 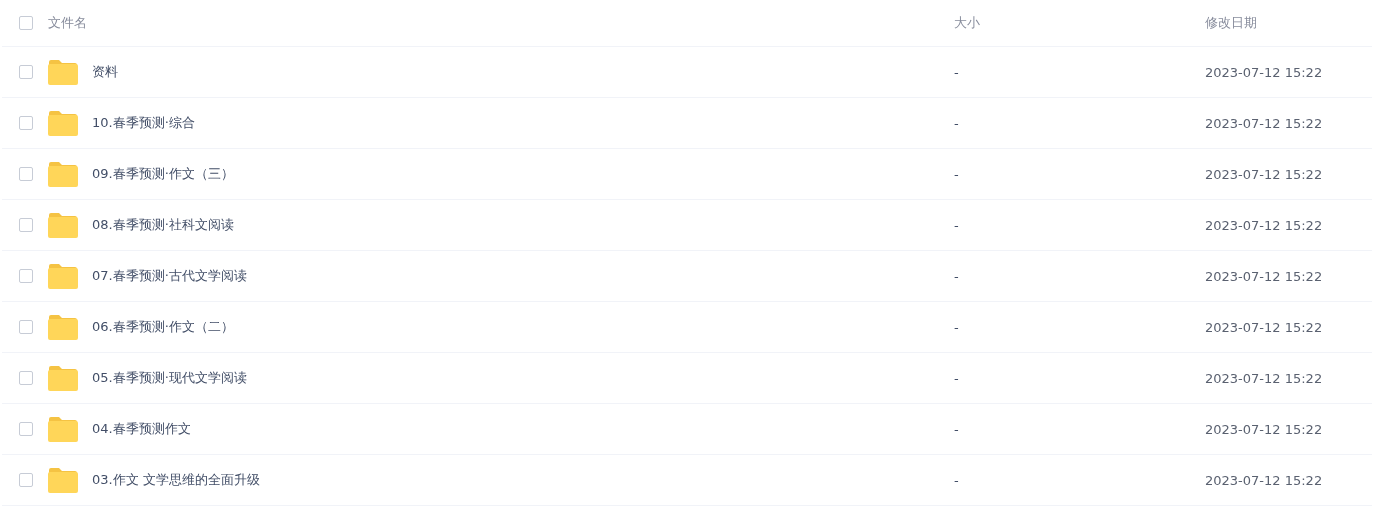 I want to click on column-header: 大小, so click(x=1079, y=23).